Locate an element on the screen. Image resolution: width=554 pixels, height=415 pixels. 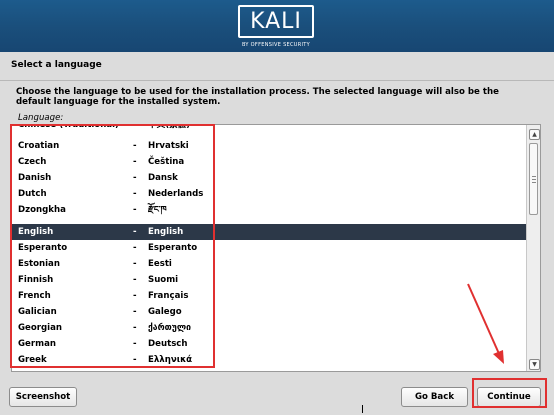
chevron-up-icon: ▲ is located at coordinates (534, 134).